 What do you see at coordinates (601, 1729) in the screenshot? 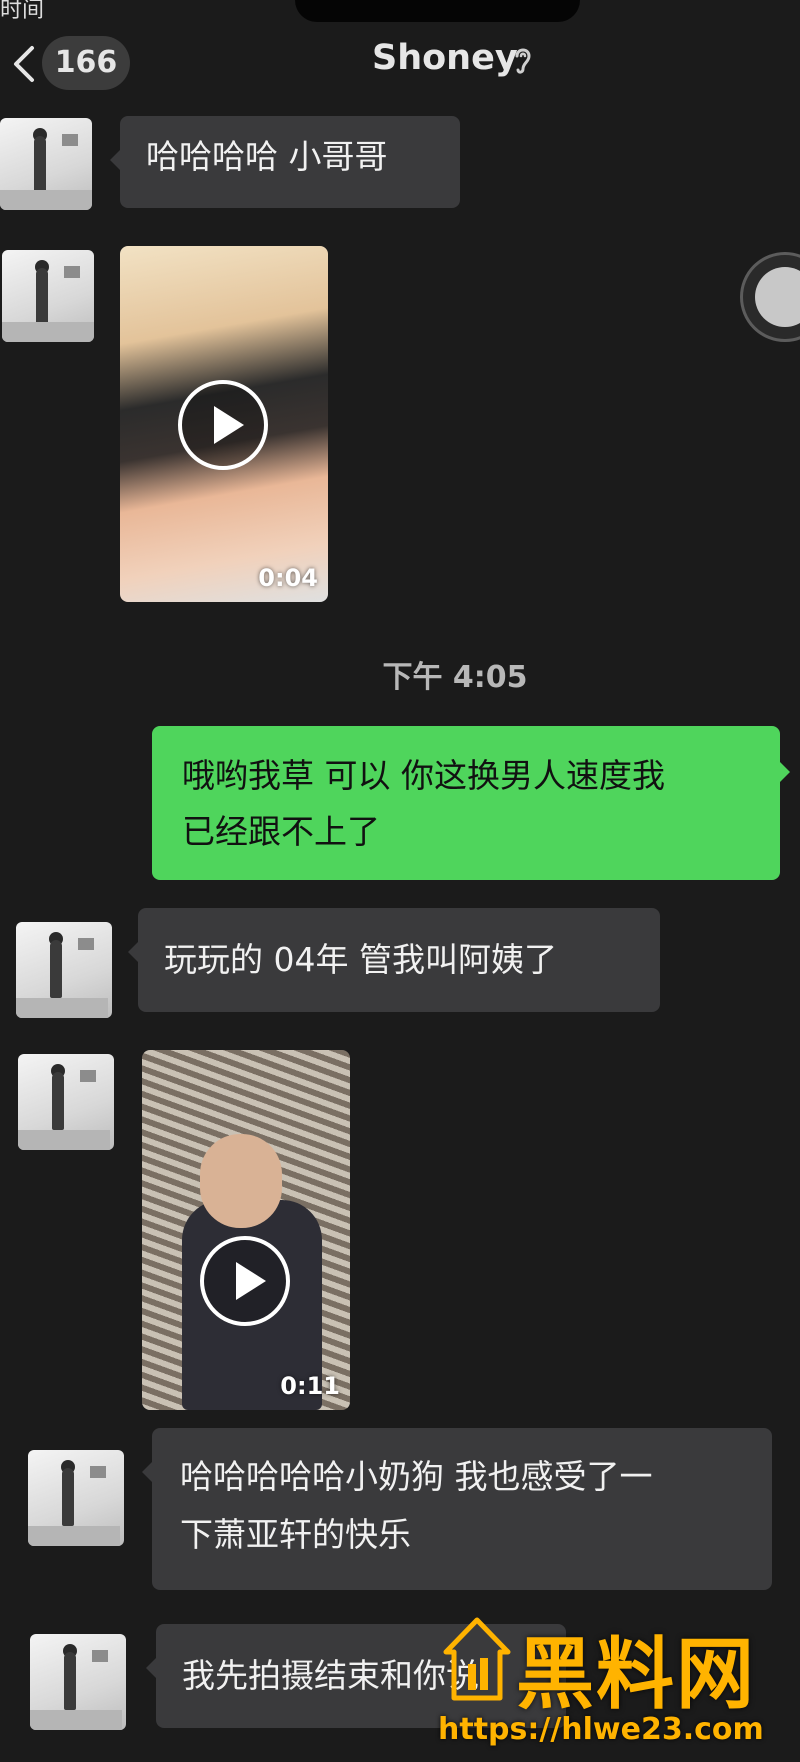
I see `watermark-url: https://hlwe23.com` at bounding box center [601, 1729].